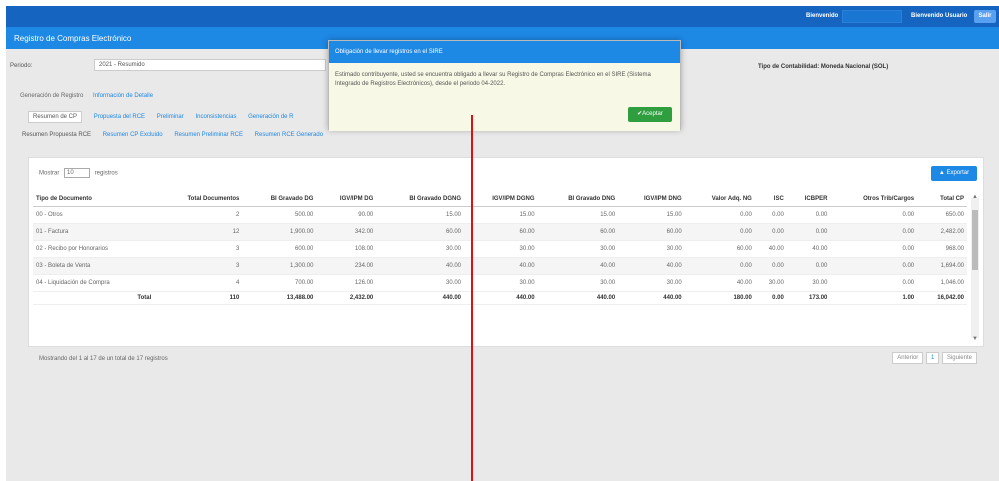 Image resolution: width=999 pixels, height=481 pixels. I want to click on tab-resumen-excluido: Resumen CP Excluido, so click(133, 135).